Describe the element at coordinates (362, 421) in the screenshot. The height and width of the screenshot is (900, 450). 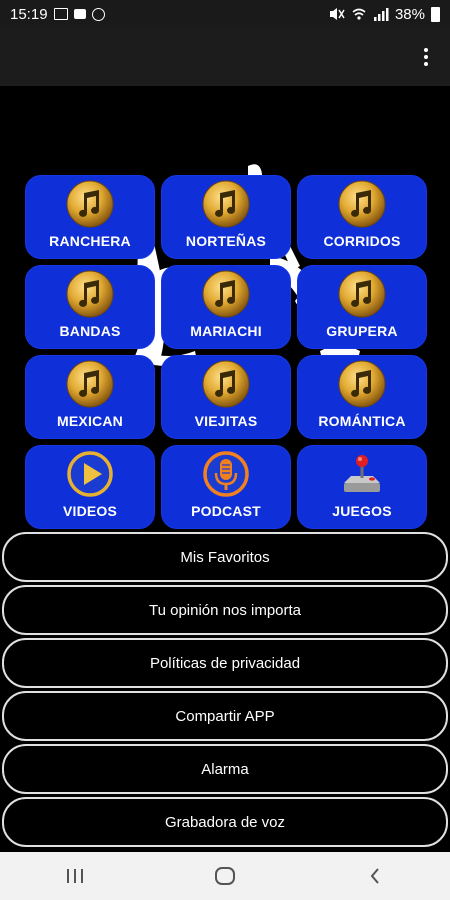
I see `tile-label: ROMÁNTICA` at that location.